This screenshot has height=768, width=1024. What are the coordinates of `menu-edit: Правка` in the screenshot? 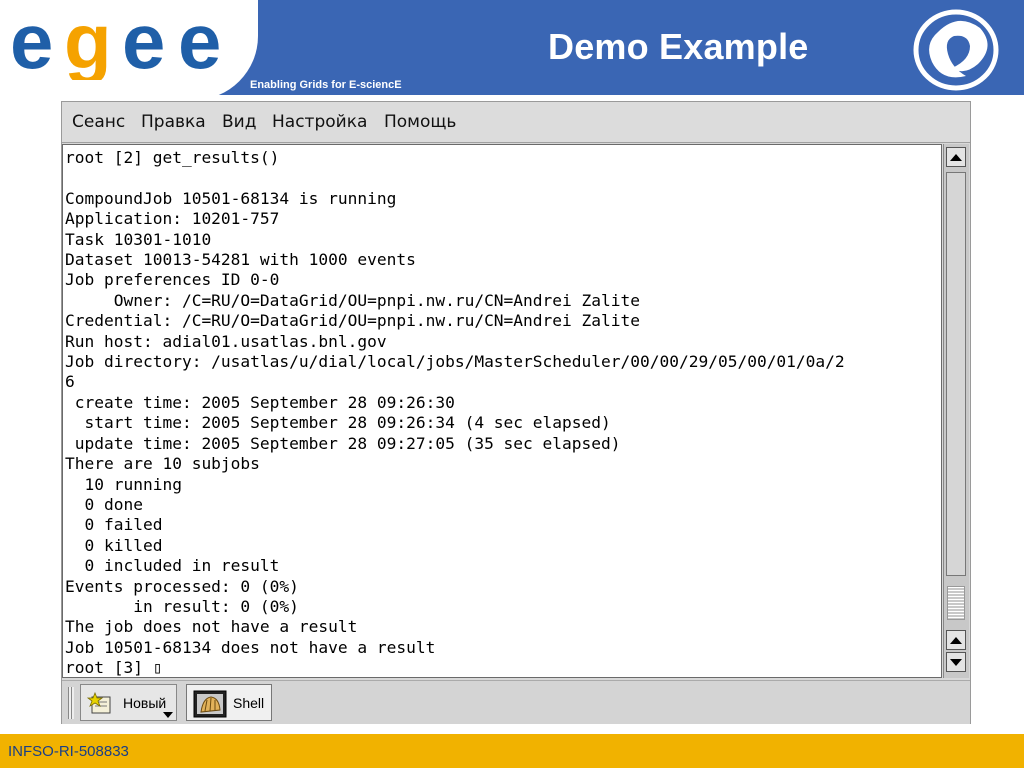 It's located at (173, 122).